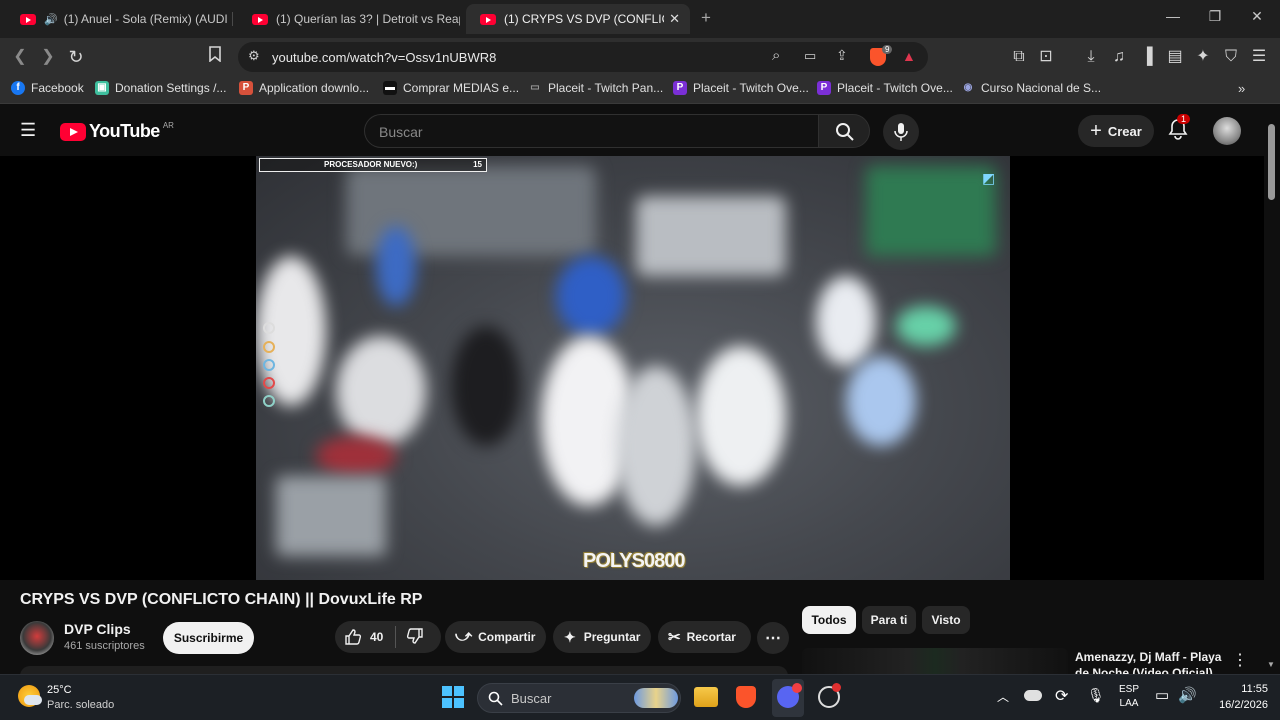 The image size is (1280, 720). Describe the element at coordinates (97, 629) in the screenshot. I see `channel-name: DVP Clips` at that location.